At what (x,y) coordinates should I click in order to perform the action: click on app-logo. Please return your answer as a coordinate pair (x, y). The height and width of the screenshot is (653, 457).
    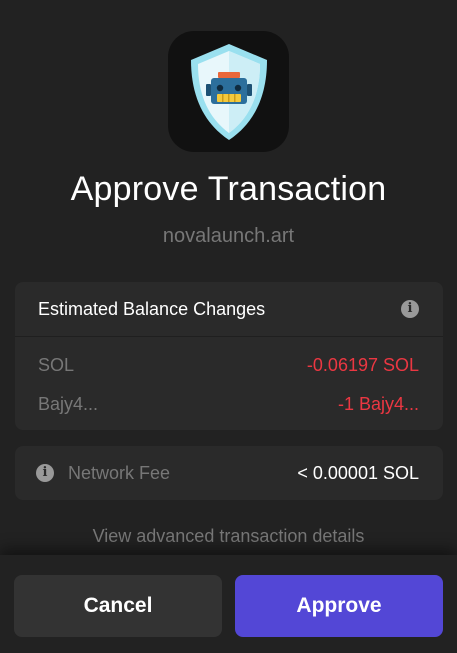
    Looking at the image, I should click on (228, 91).